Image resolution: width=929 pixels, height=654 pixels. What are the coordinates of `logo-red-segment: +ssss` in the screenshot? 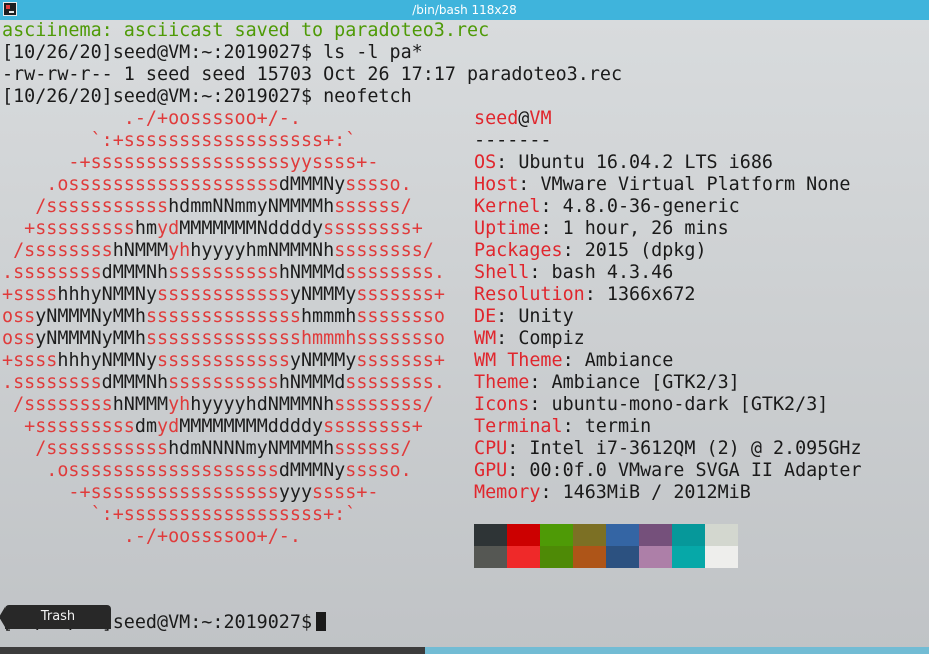 It's located at (30, 360).